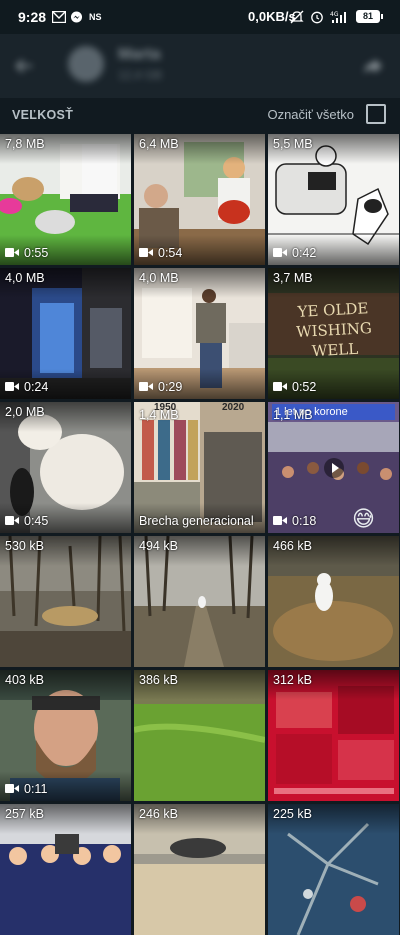  What do you see at coordinates (304, 253) in the screenshot?
I see `video-duration: 0:42` at bounding box center [304, 253].